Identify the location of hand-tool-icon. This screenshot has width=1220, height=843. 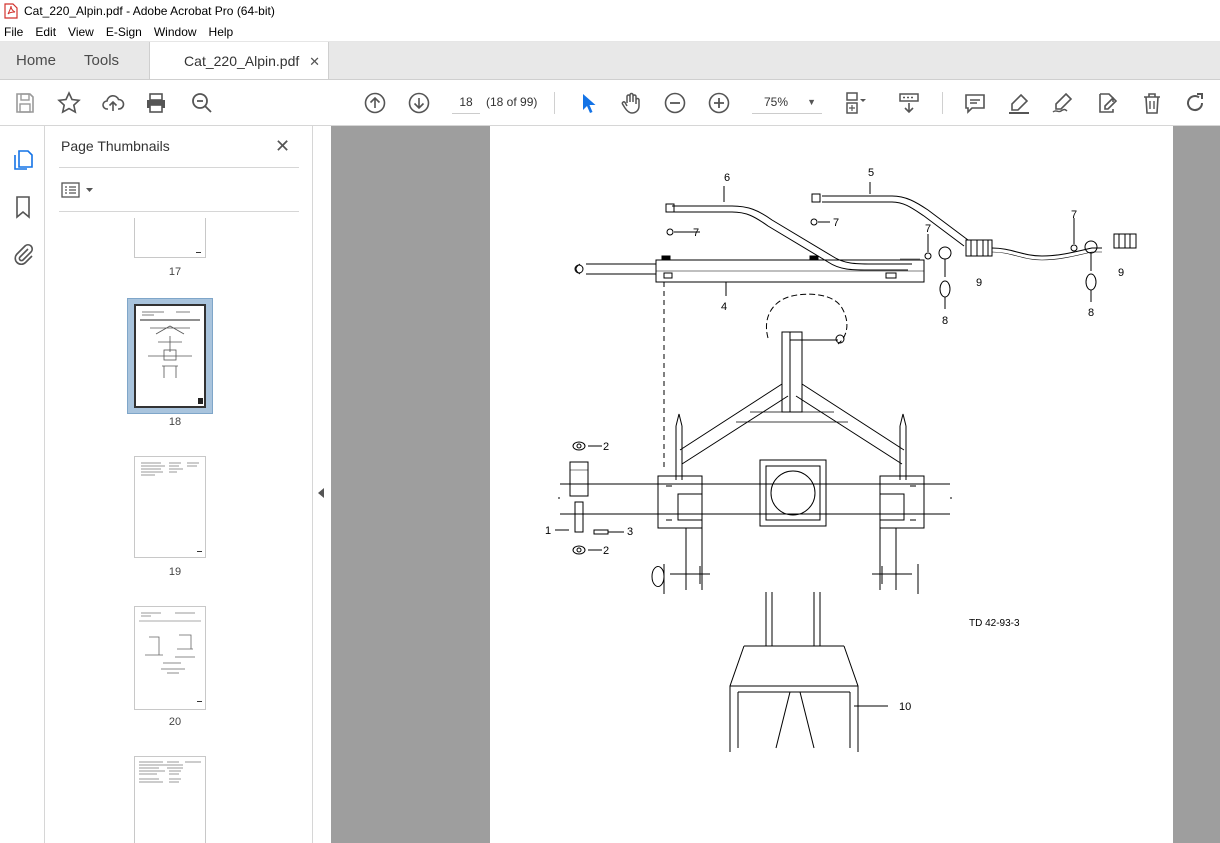
(631, 103).